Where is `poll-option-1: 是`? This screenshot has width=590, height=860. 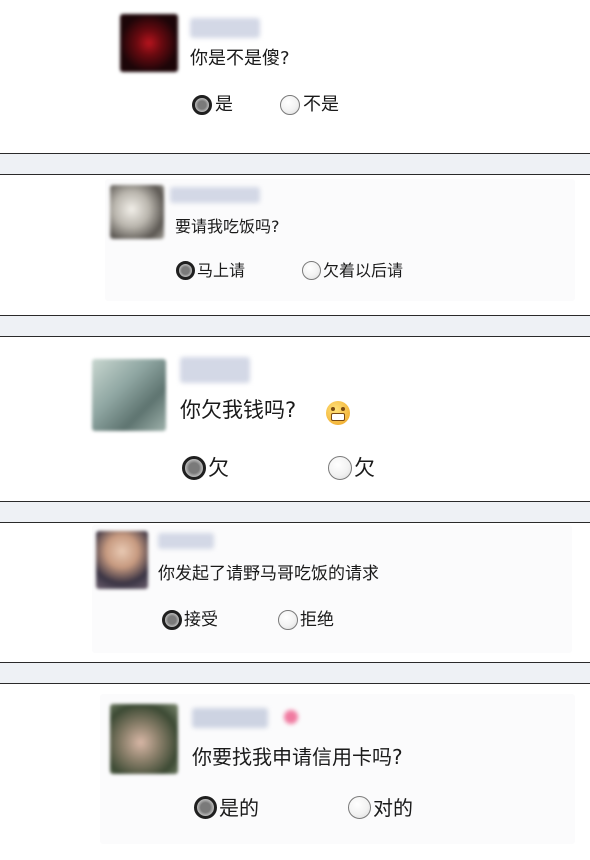
poll-option-1: 是 is located at coordinates (212, 105).